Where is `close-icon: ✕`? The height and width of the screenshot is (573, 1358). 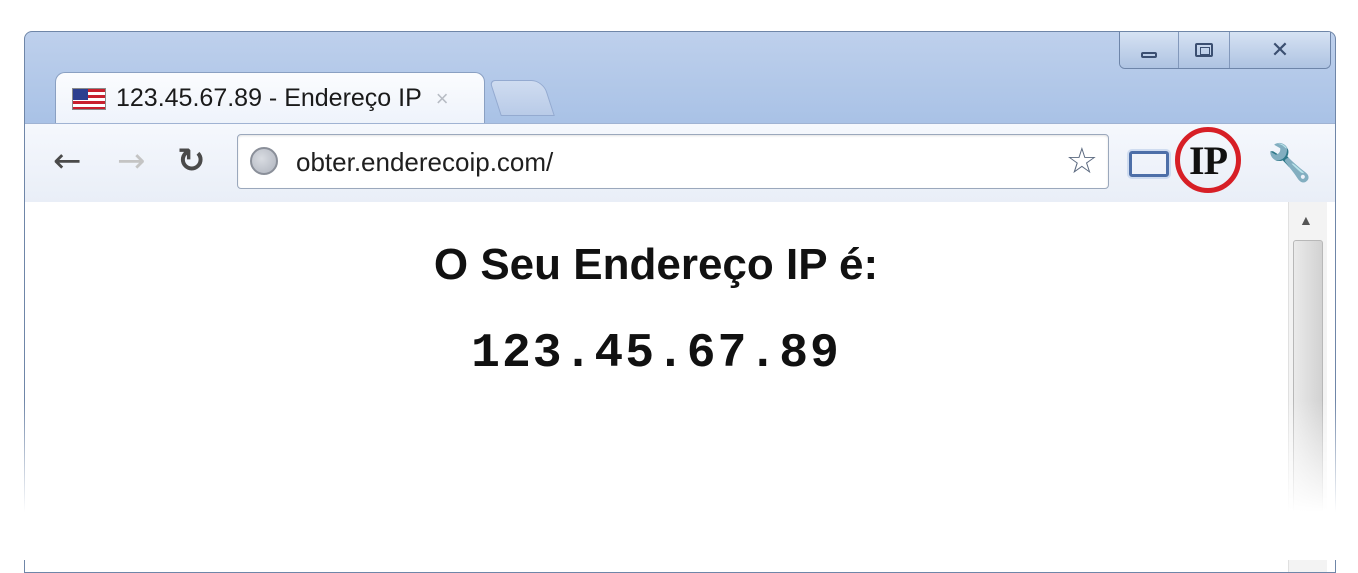
close-icon: ✕ is located at coordinates (1280, 50).